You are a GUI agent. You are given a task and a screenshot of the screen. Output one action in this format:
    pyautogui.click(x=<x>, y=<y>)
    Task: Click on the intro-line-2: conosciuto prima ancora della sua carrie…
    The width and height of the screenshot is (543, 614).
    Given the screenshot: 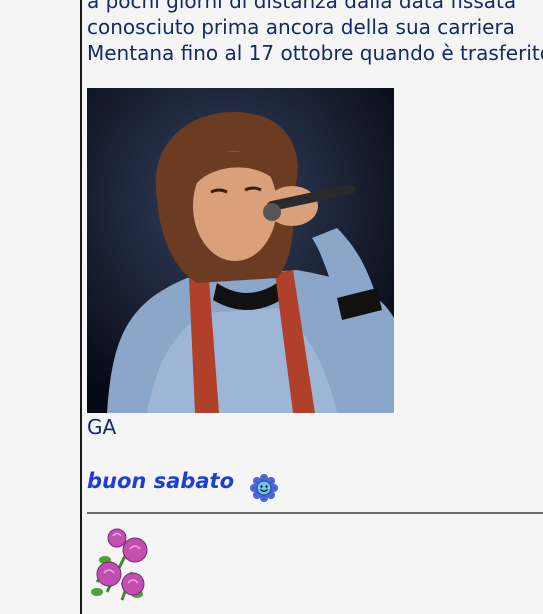 What is the action you would take?
    pyautogui.click(x=301, y=27)
    